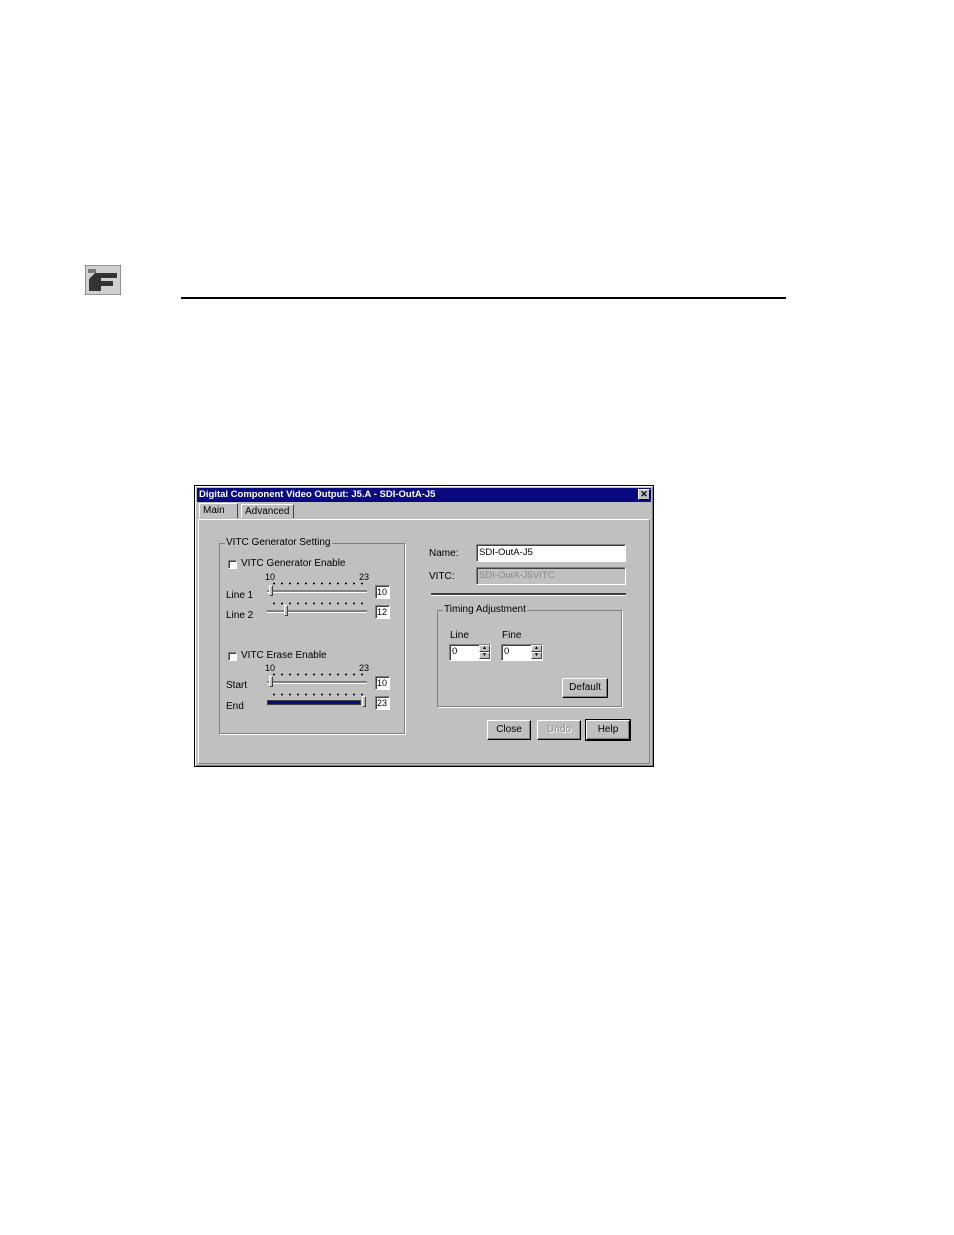 Image resolution: width=954 pixels, height=1235 pixels. I want to click on start-label: Start, so click(237, 685).